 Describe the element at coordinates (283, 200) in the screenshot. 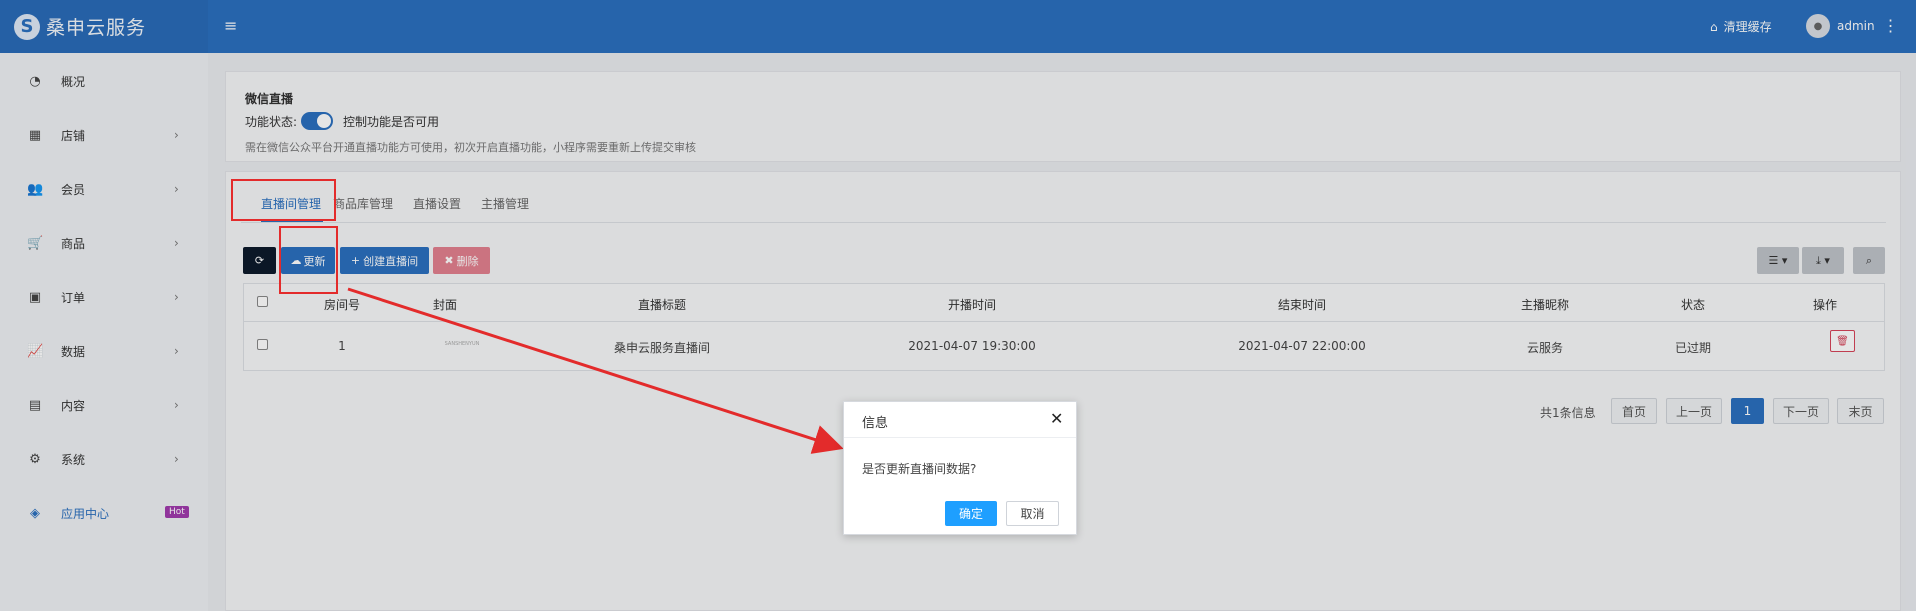

I see `annotation-box-tab` at that location.